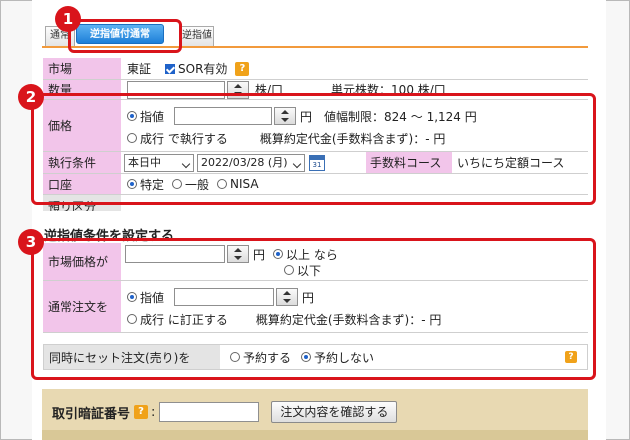  What do you see at coordinates (31, 97) in the screenshot?
I see `badge-2: 2` at bounding box center [31, 97].